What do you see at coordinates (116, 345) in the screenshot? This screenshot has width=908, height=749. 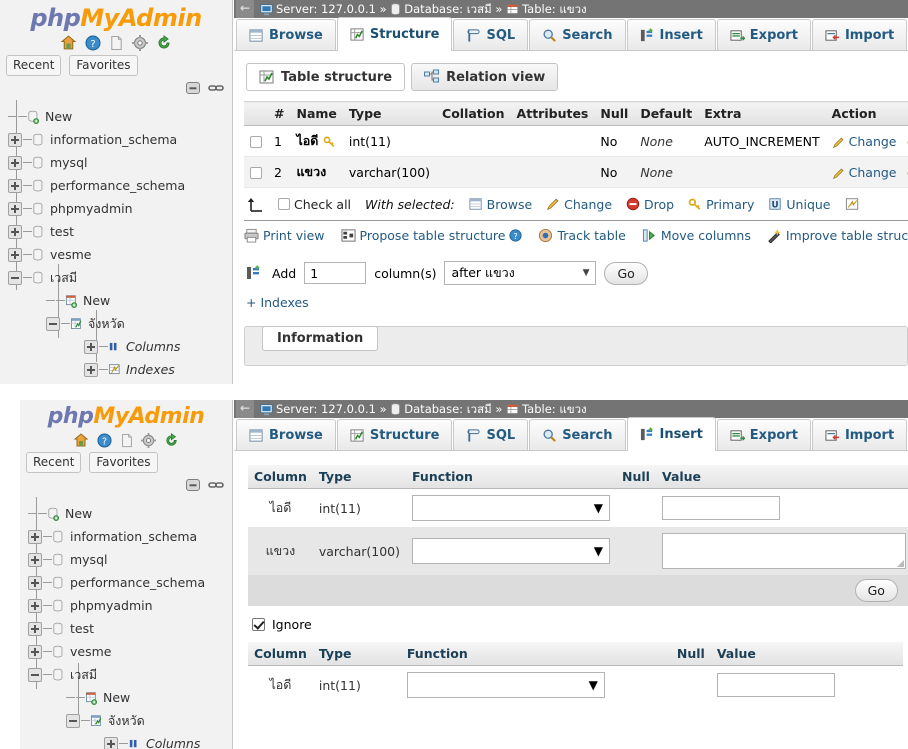 I see `tree-item-10-top: Columns` at bounding box center [116, 345].